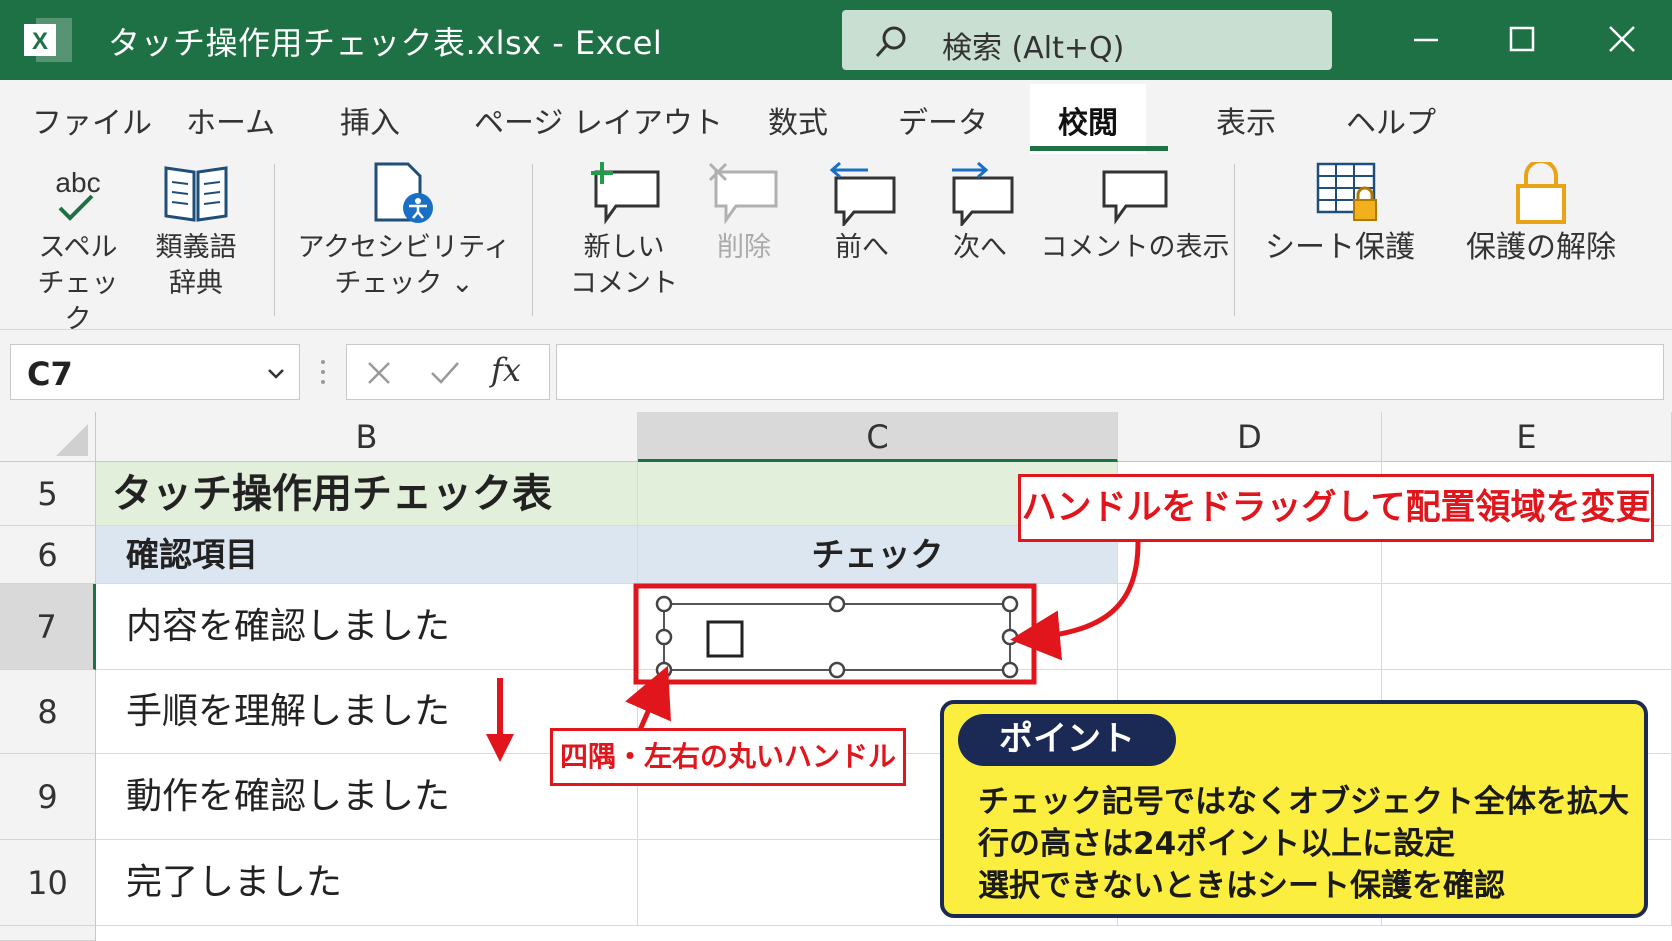 This screenshot has height=941, width=1672. I want to click on show-comments-icon, so click(1135, 197).